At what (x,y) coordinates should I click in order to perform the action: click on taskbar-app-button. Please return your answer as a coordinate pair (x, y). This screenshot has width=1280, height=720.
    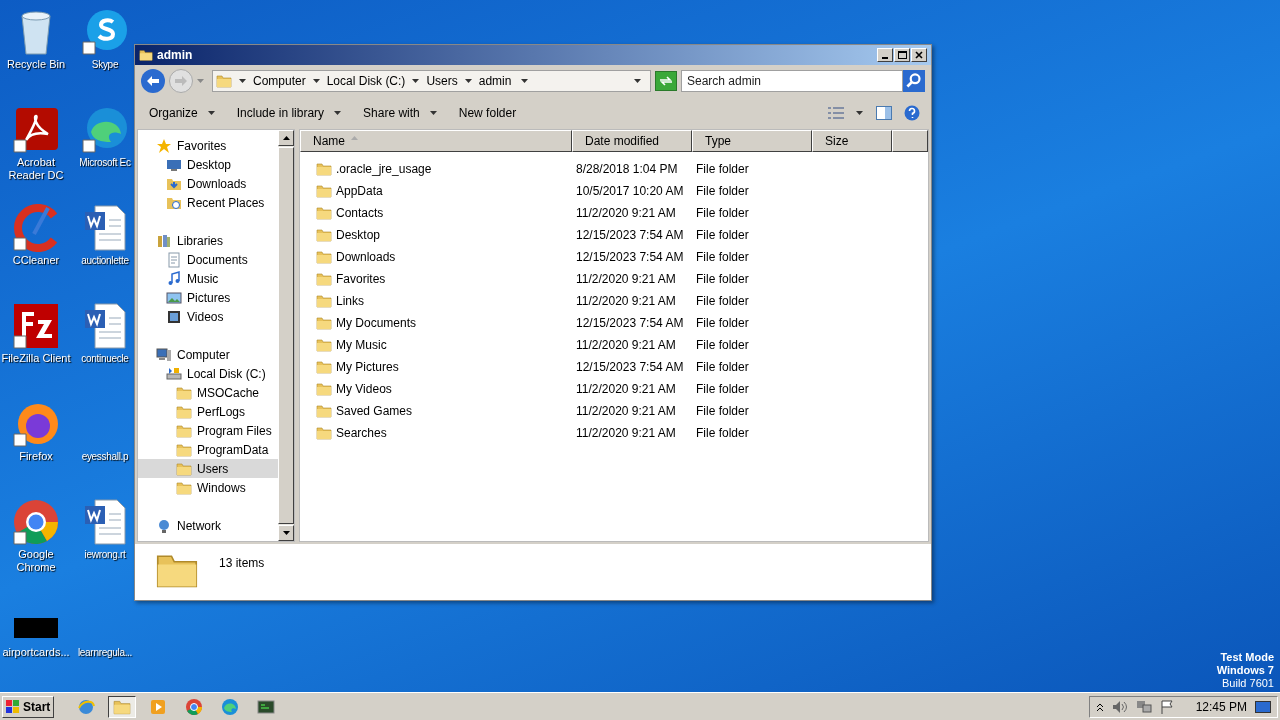
    Looking at the image, I should click on (122, 706).